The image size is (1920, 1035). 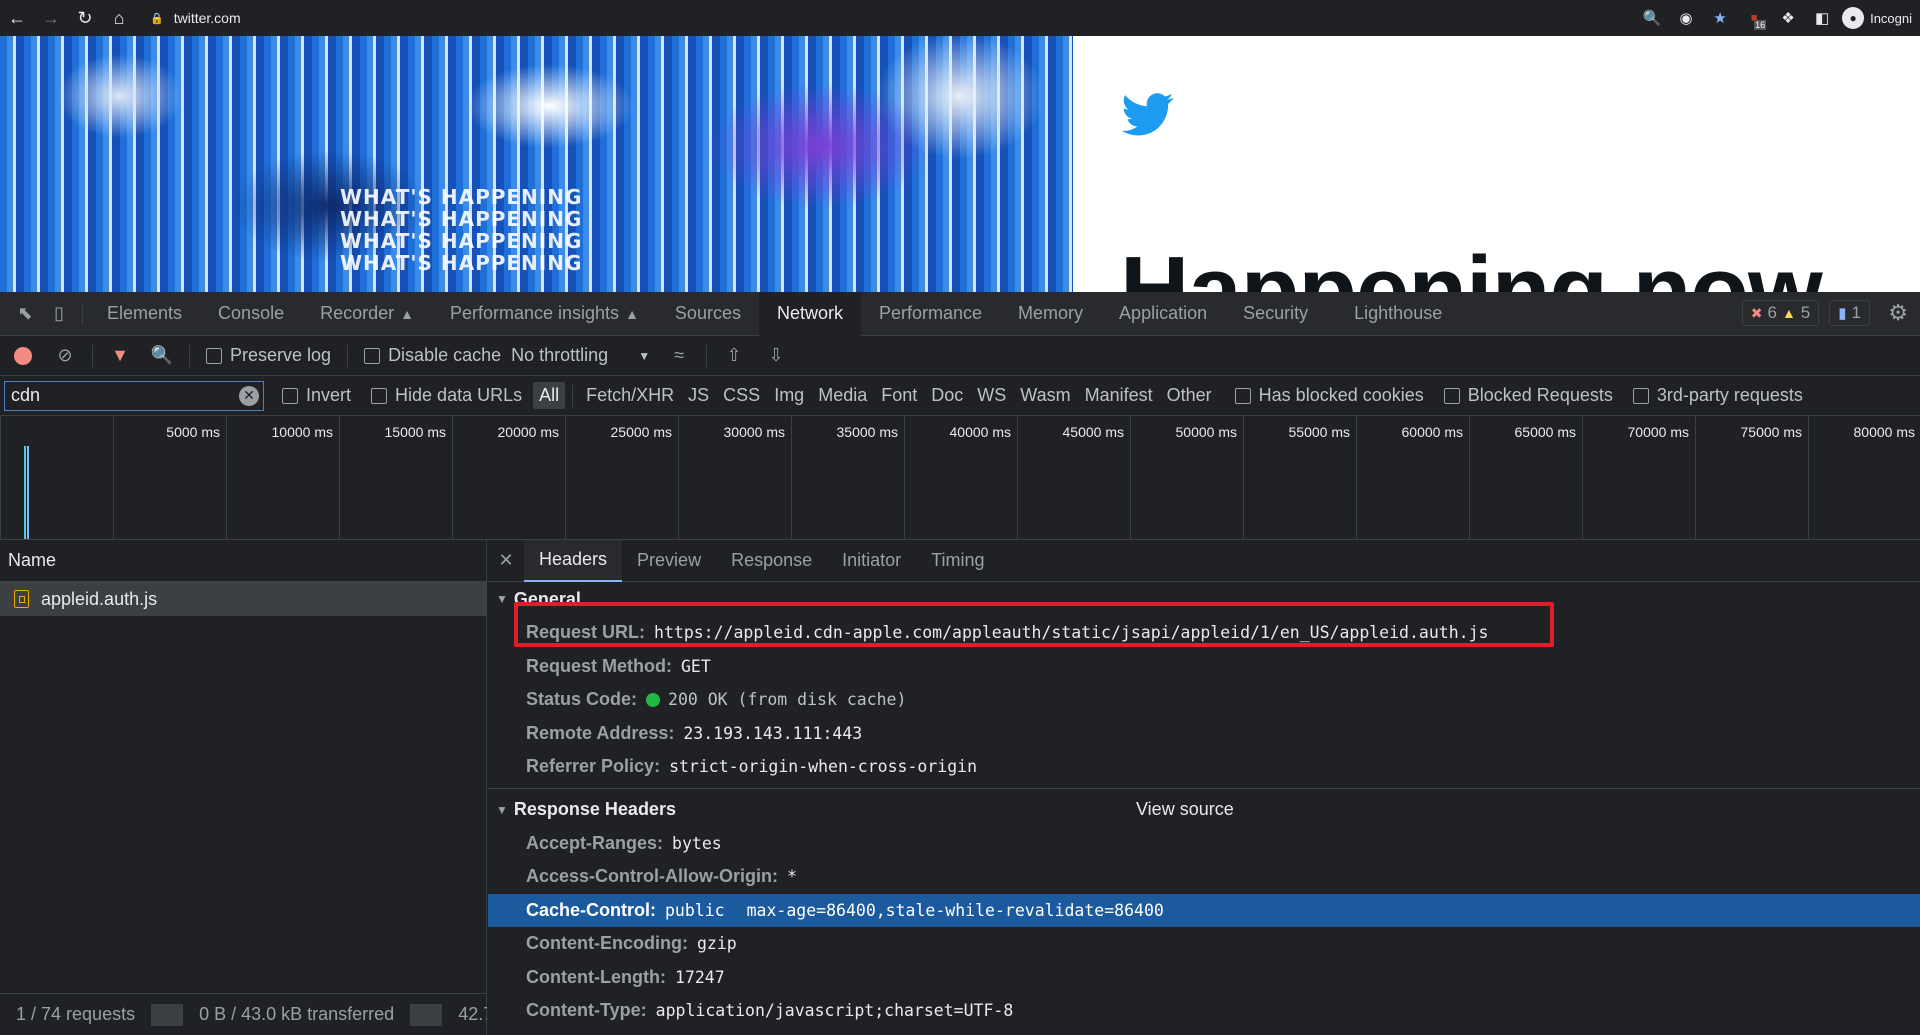 What do you see at coordinates (544, 314) in the screenshot?
I see `tab-performance-insights: Performance insights ▲` at bounding box center [544, 314].